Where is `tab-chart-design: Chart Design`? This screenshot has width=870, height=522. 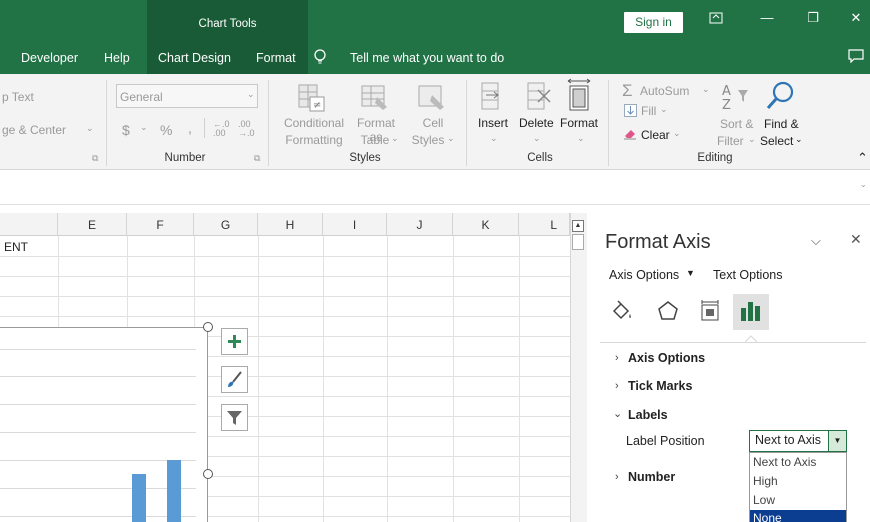
tab-chart-design: Chart Design is located at coordinates (194, 58).